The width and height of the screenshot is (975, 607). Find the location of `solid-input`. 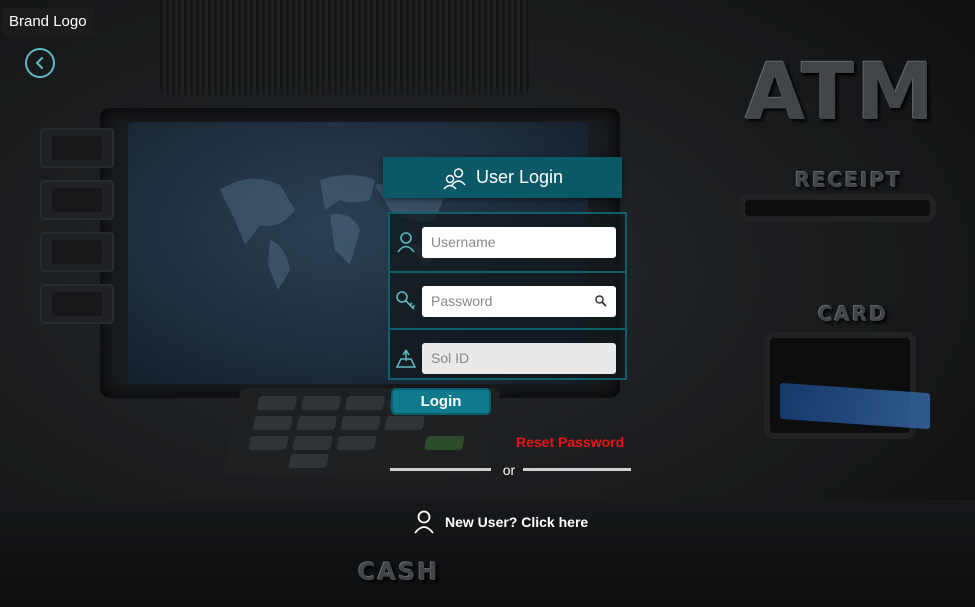

solid-input is located at coordinates (511, 358).